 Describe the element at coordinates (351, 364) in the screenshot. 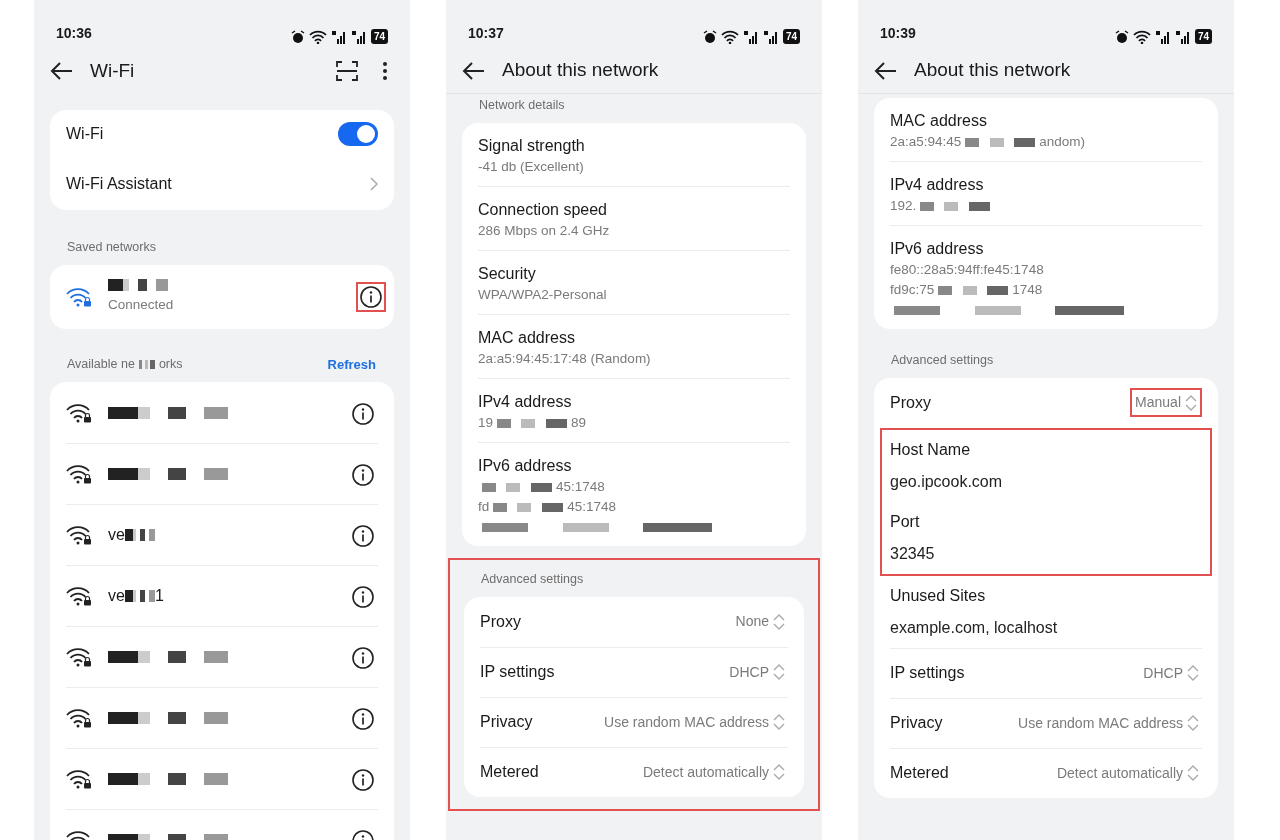

I see `refresh-link: Refresh` at that location.